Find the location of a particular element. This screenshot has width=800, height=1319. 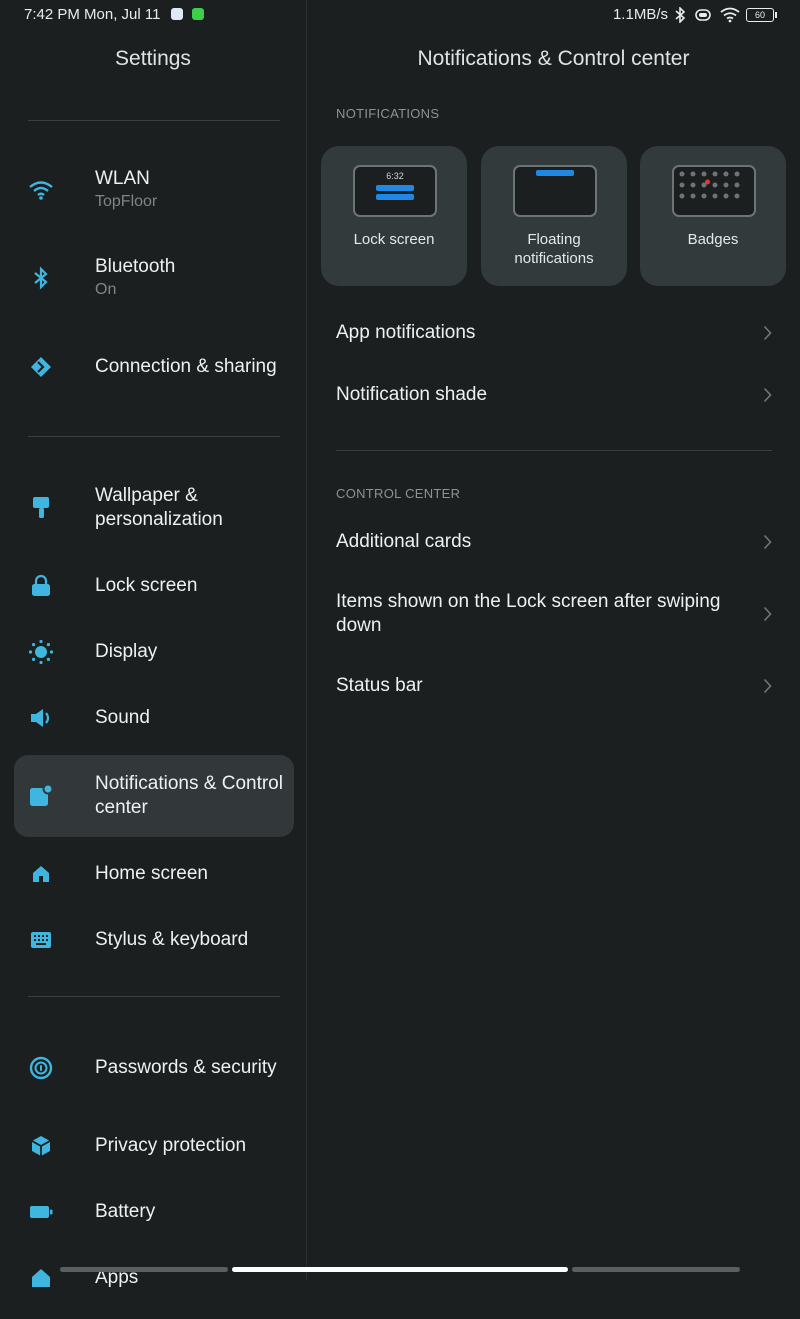

sidebar-item-apps: Apps is located at coordinates (154, 1278).